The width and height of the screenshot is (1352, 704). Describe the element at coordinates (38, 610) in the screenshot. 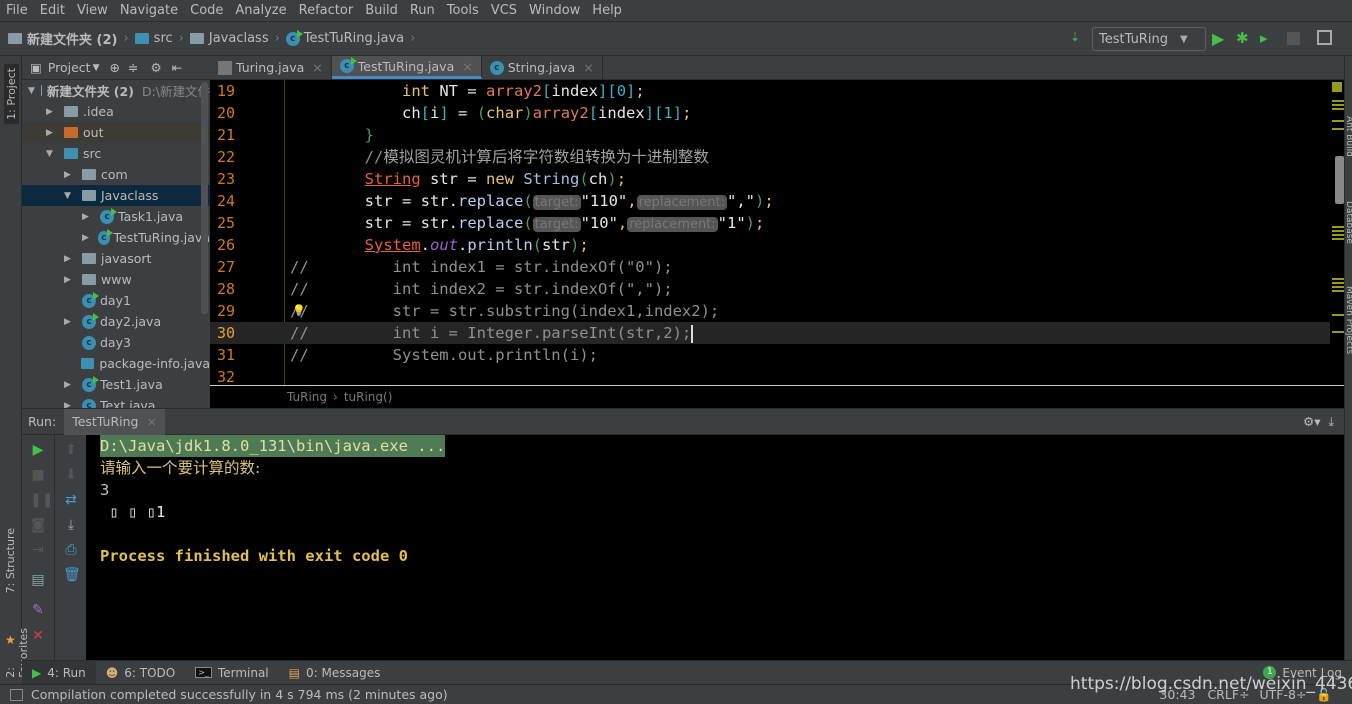

I see `pin-icon: ✎` at that location.